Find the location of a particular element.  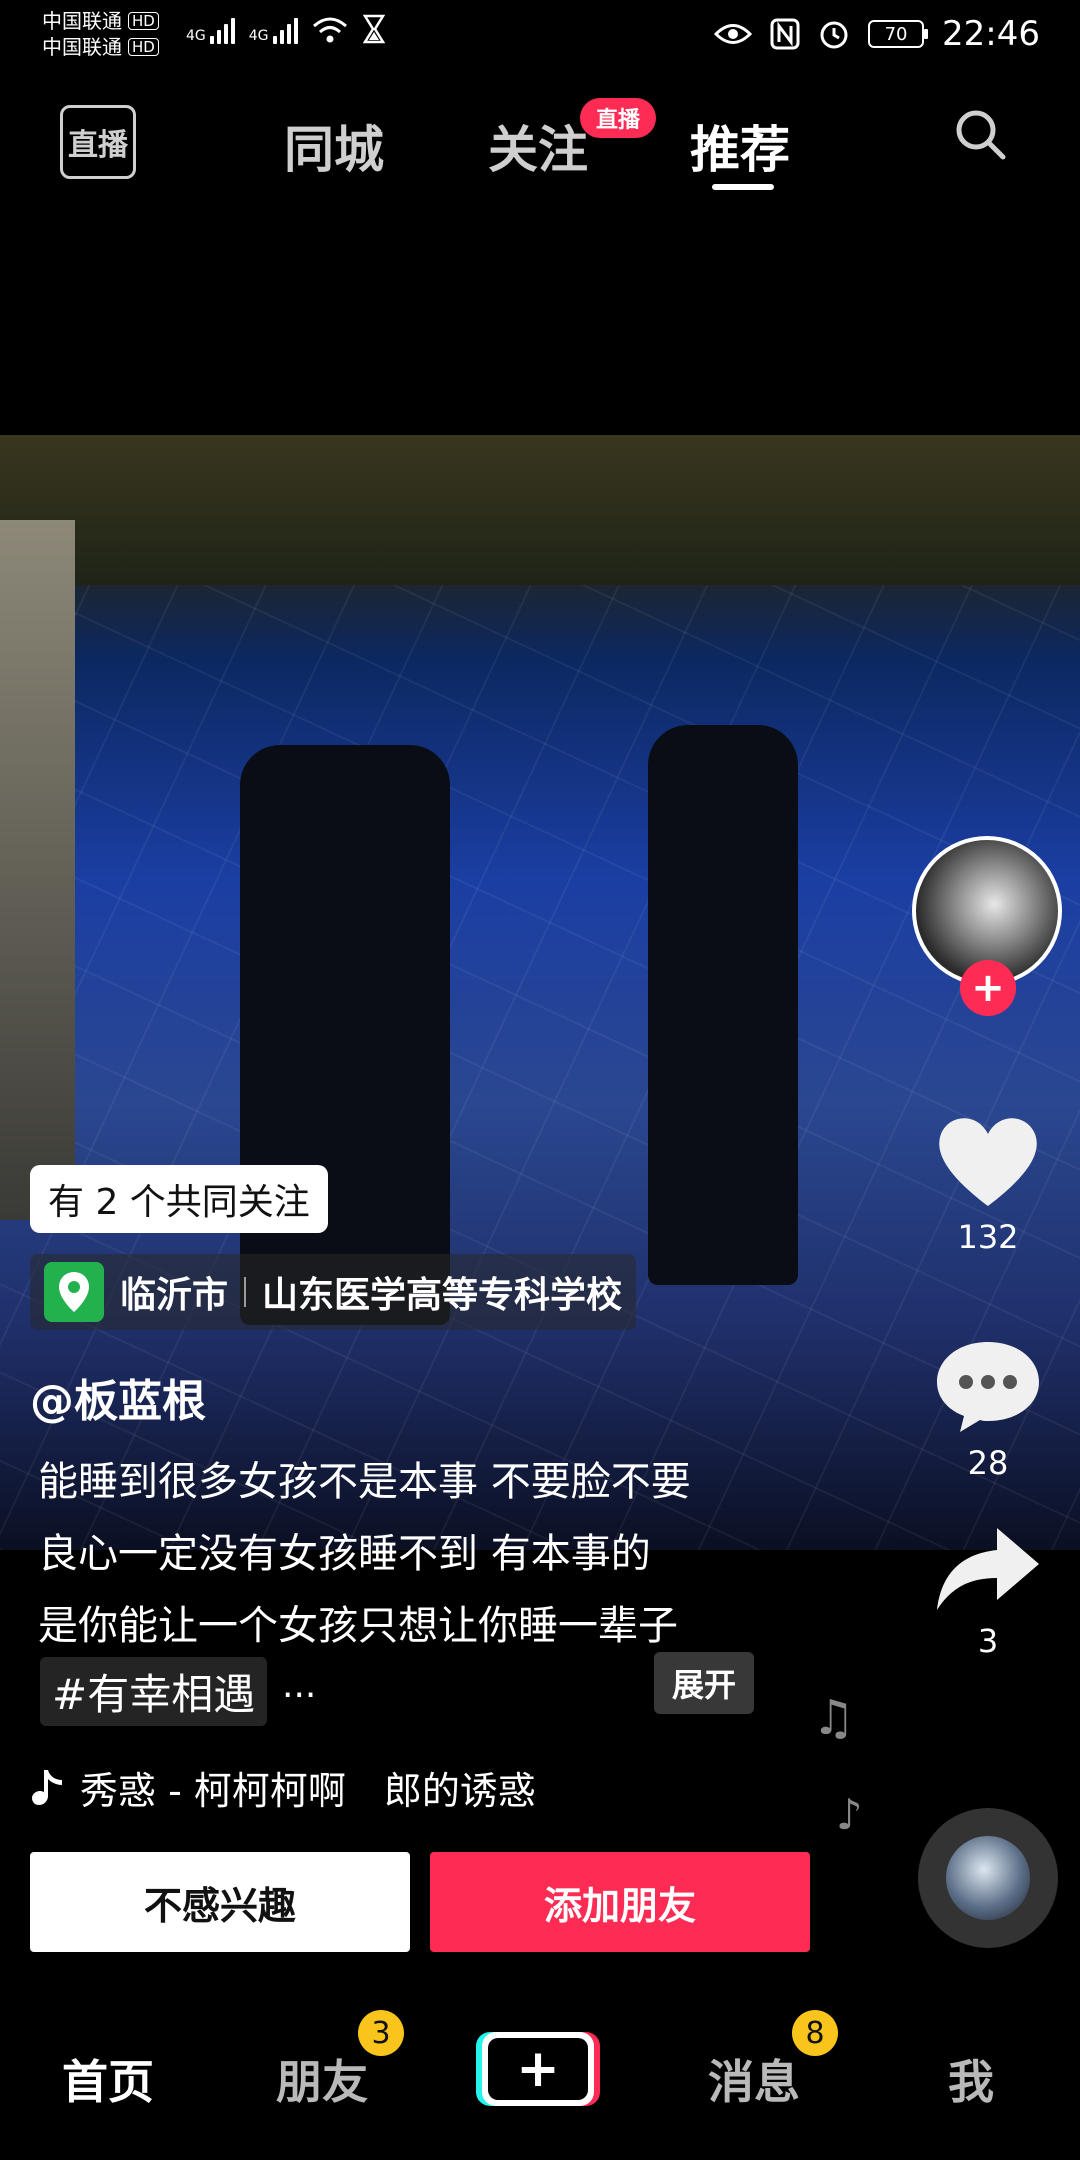

carrier-name-2: 中国联通 is located at coordinates (82, 47).